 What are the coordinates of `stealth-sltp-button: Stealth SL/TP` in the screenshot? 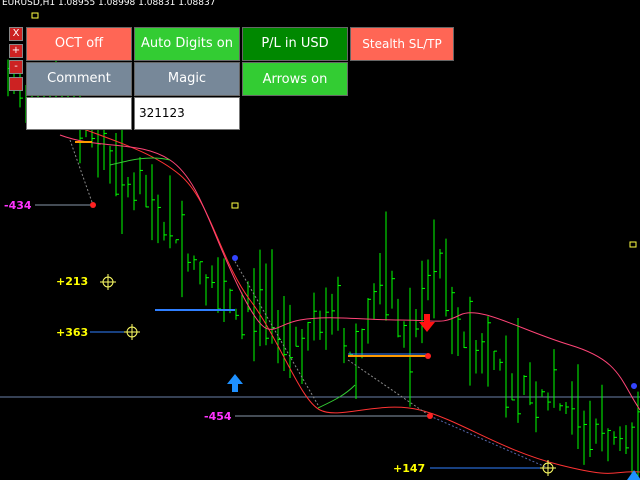 It's located at (402, 44).